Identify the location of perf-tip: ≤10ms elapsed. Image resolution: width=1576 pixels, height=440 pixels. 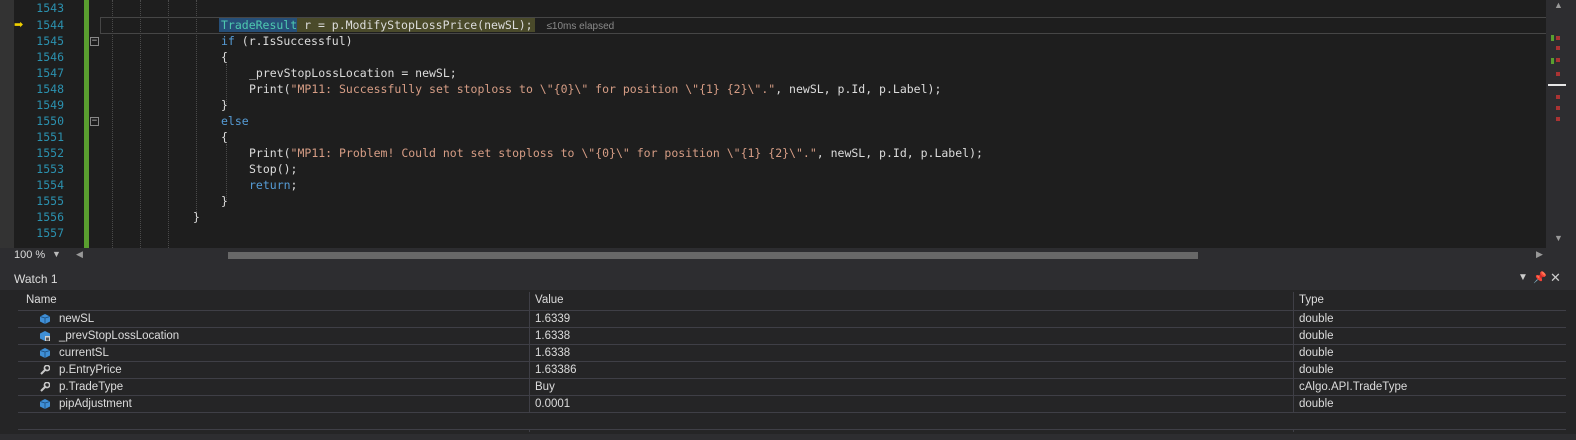
(580, 26).